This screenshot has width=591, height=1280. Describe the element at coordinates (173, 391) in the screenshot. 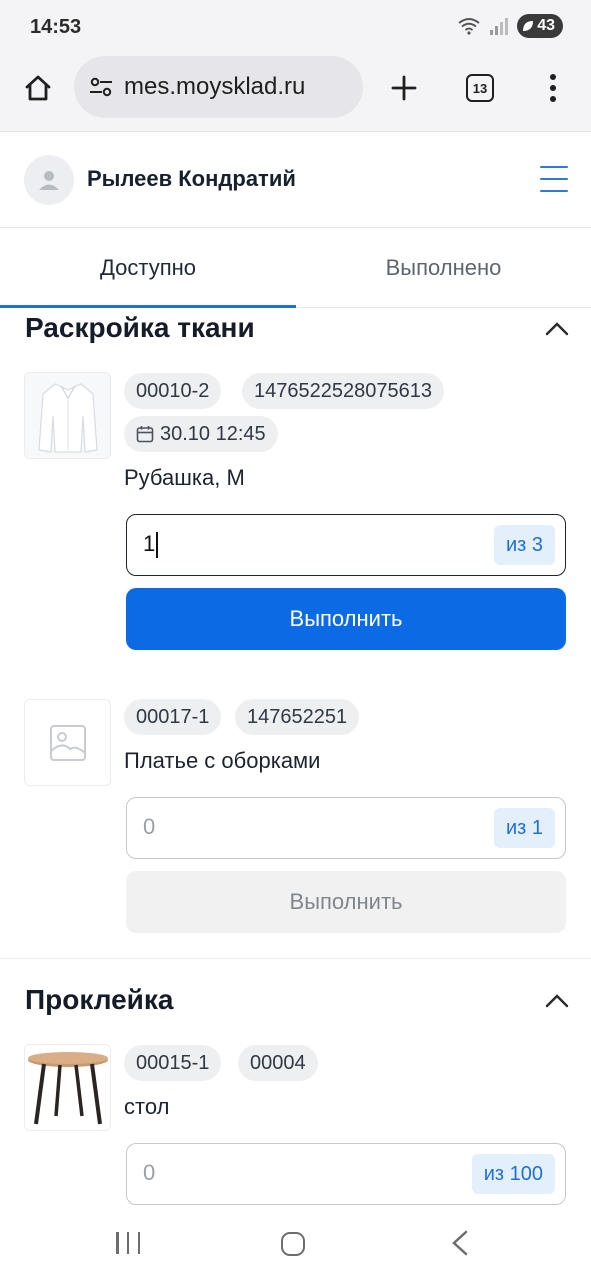

I see `article-chip: 00010-2` at that location.